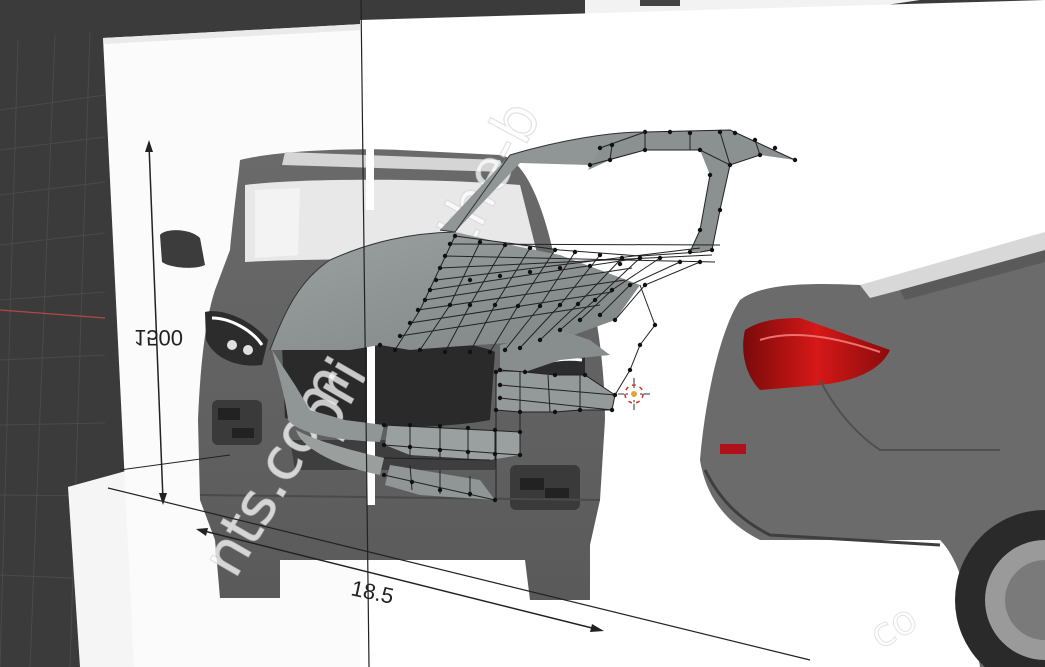 This screenshot has width=1045, height=667. I want to click on height-dimension-label: 1500, so click(158, 337).